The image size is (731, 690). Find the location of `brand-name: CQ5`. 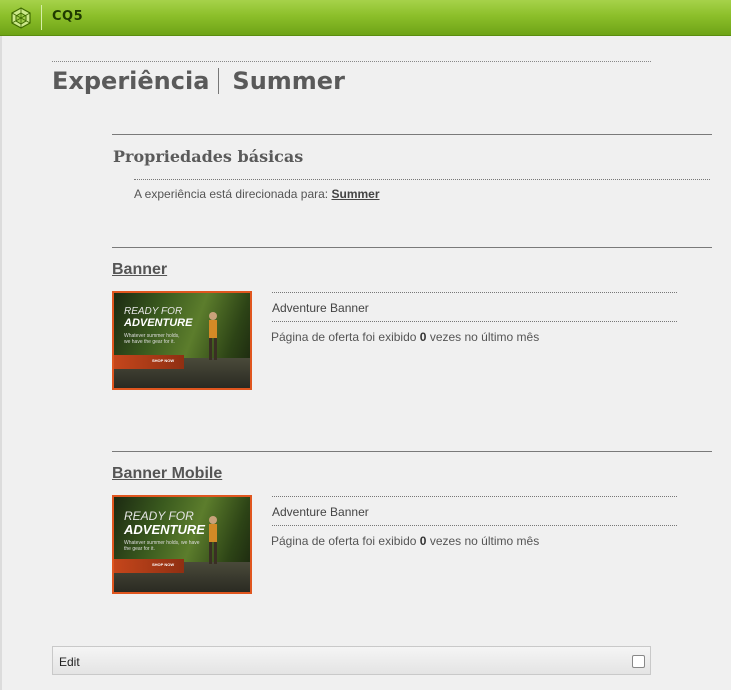

brand-name: CQ5 is located at coordinates (67, 16).